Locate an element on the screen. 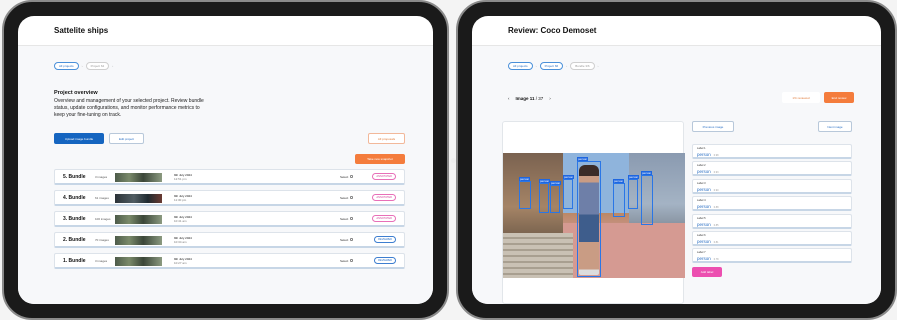 The image size is (897, 320). bundle-date: 9th July 2024 11:30 pm is located at coordinates (183, 198).